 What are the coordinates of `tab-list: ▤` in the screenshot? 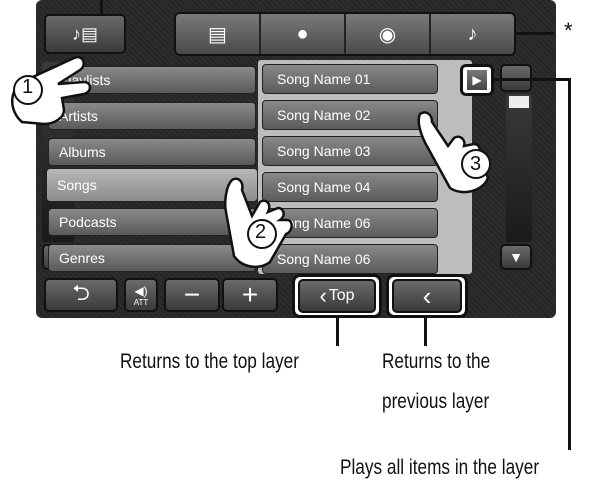 It's located at (218, 34).